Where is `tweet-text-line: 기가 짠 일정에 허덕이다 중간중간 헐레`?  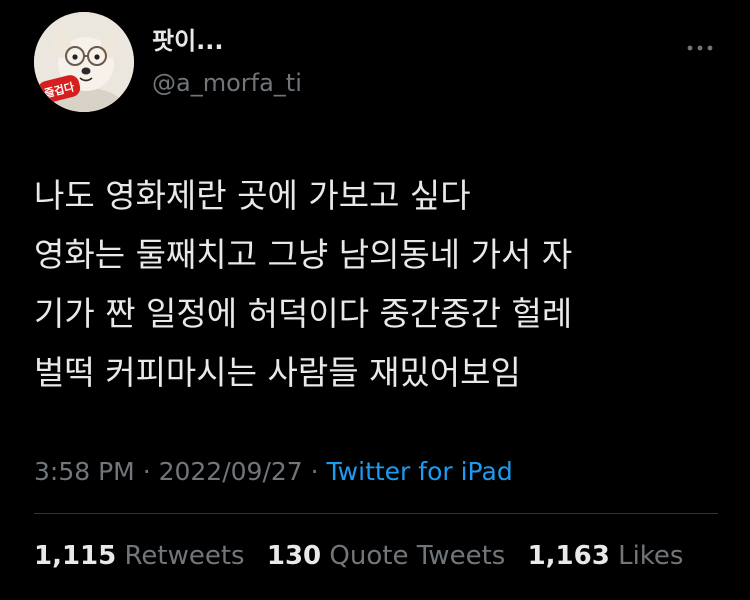 tweet-text-line: 기가 짠 일정에 허덕이다 중간중간 헐레 is located at coordinates (303, 313).